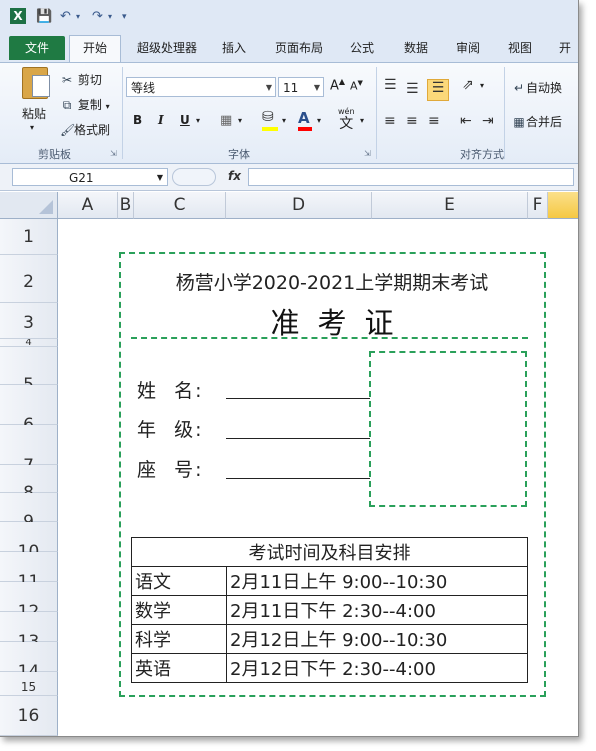  What do you see at coordinates (537, 87) in the screenshot?
I see `wrap-text-button: ↵ 自动换` at bounding box center [537, 87].